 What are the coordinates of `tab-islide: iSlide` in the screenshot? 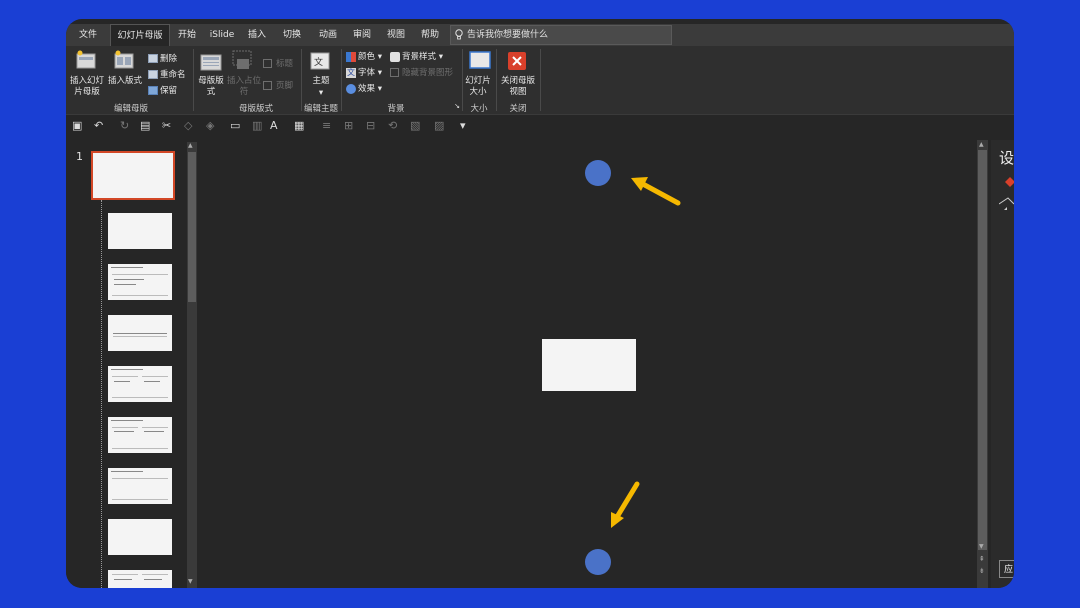 It's located at (222, 35).